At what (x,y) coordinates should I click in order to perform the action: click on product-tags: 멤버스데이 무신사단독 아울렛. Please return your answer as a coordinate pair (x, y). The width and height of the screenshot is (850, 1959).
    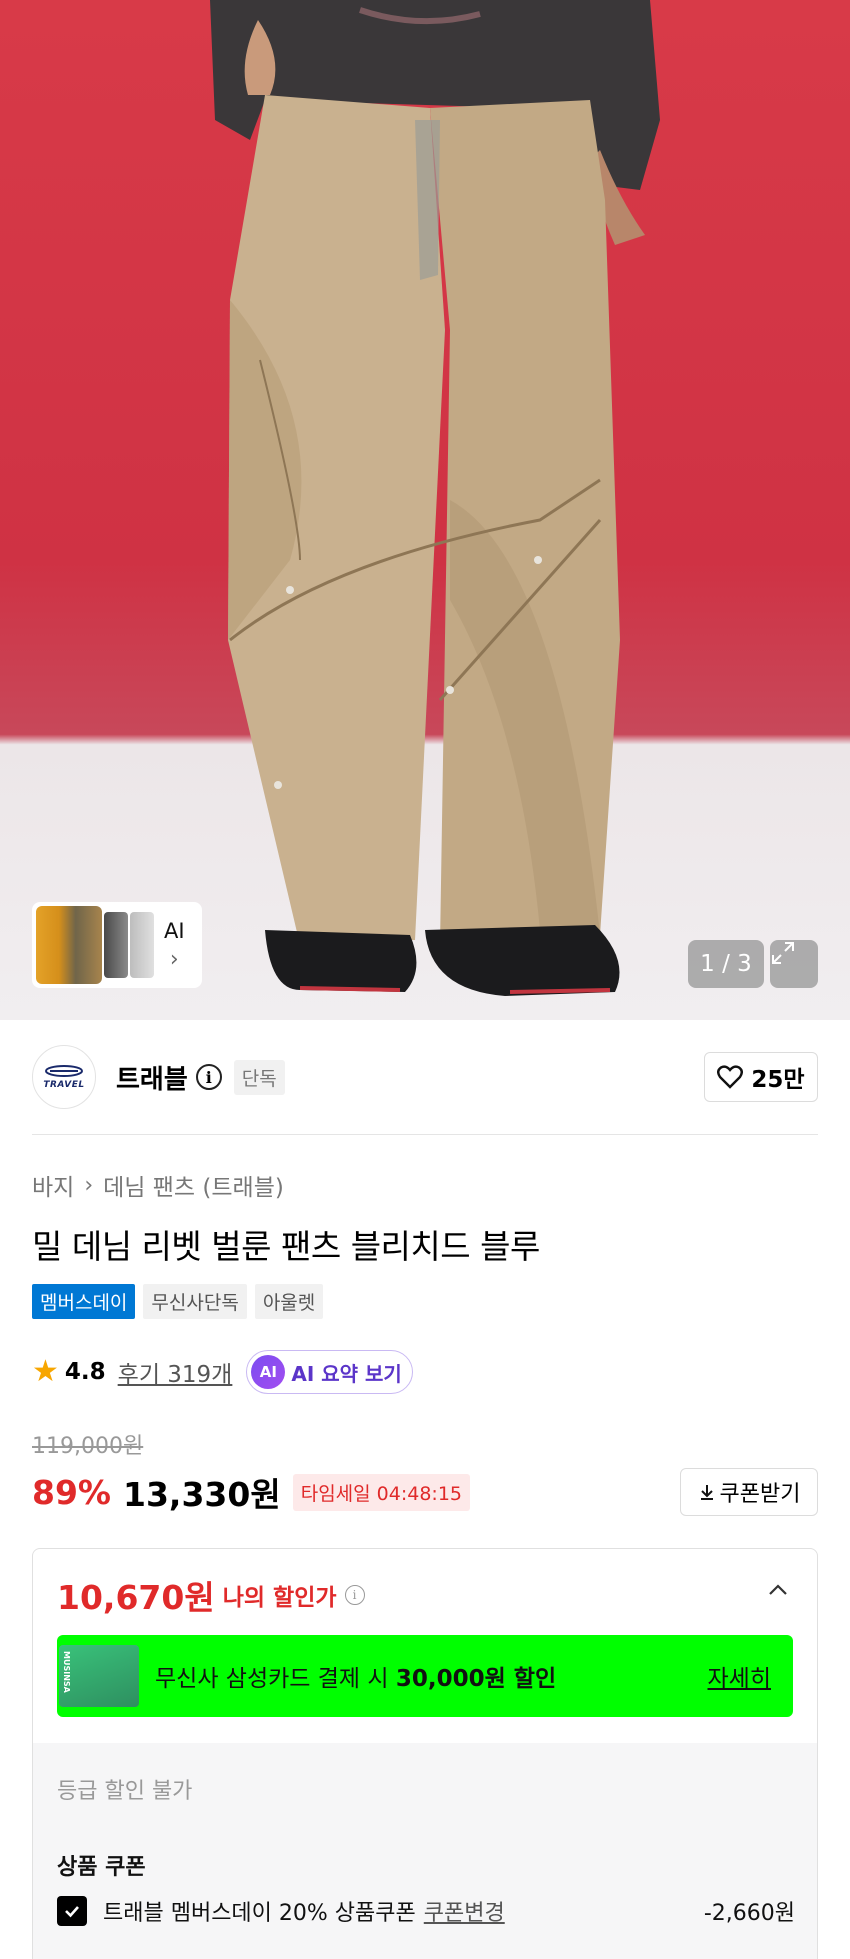
    Looking at the image, I should click on (178, 1301).